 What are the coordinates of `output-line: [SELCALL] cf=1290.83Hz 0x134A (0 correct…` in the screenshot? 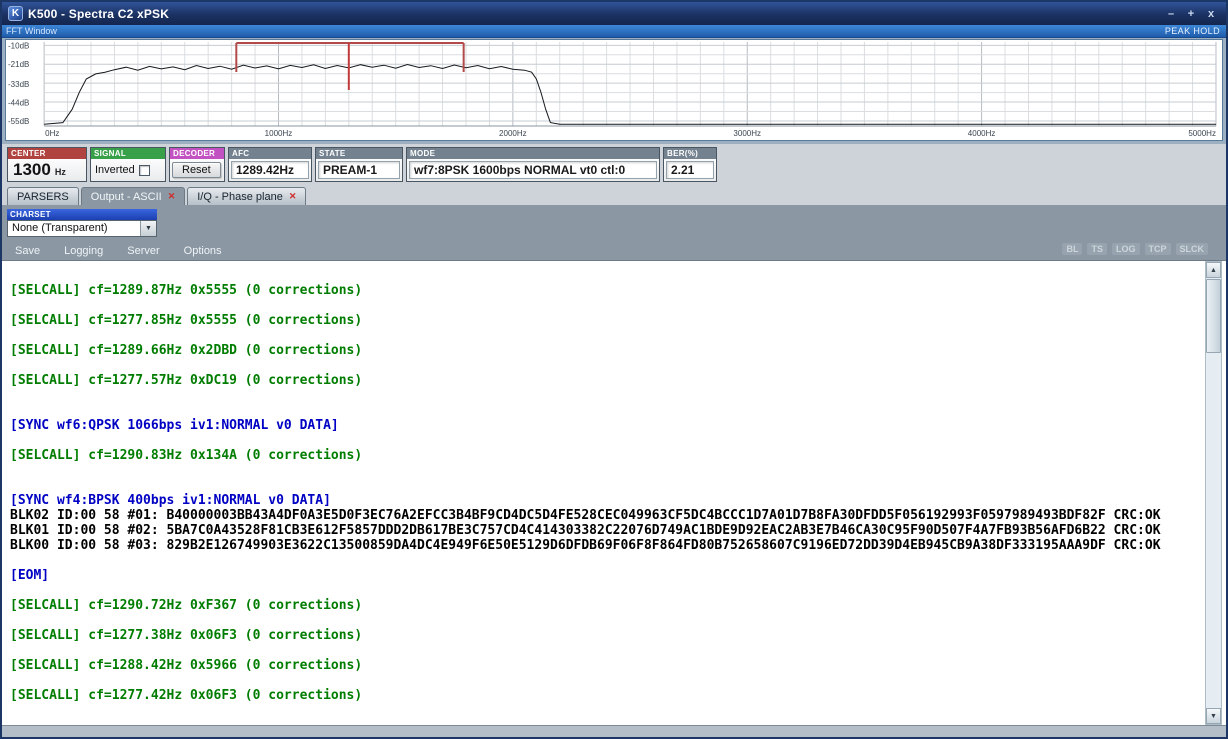 It's located at (186, 455).